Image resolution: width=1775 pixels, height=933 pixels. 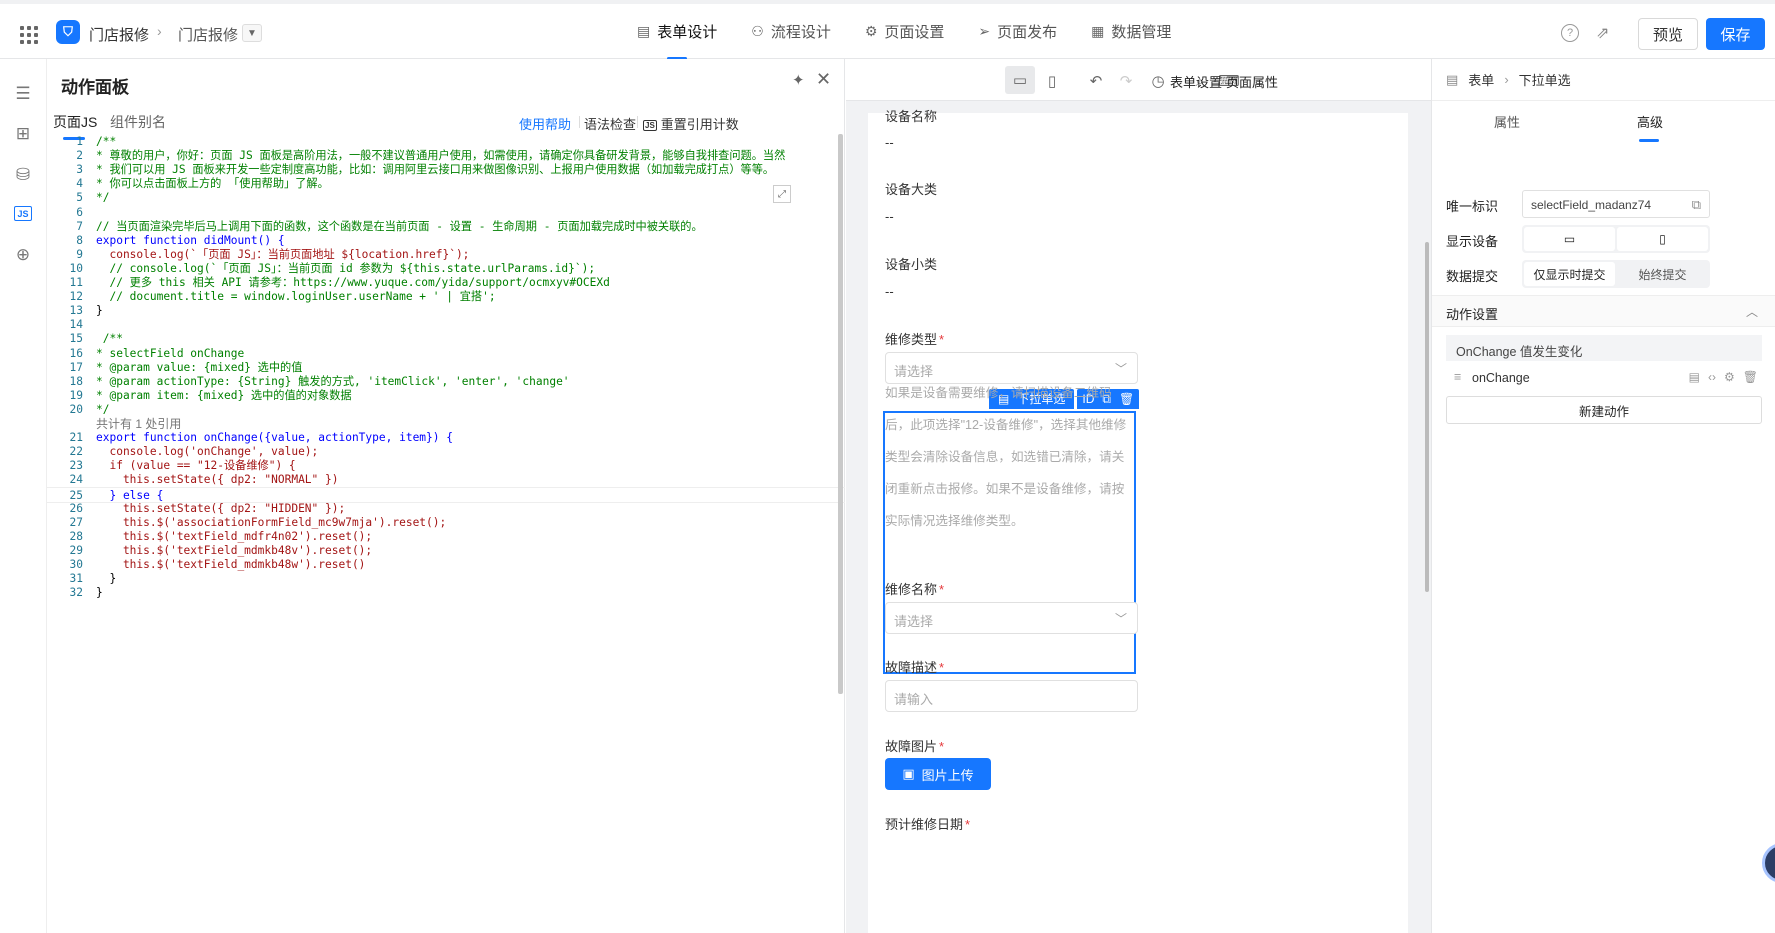 What do you see at coordinates (1603, 122) in the screenshot?
I see `settings-tabs` at bounding box center [1603, 122].